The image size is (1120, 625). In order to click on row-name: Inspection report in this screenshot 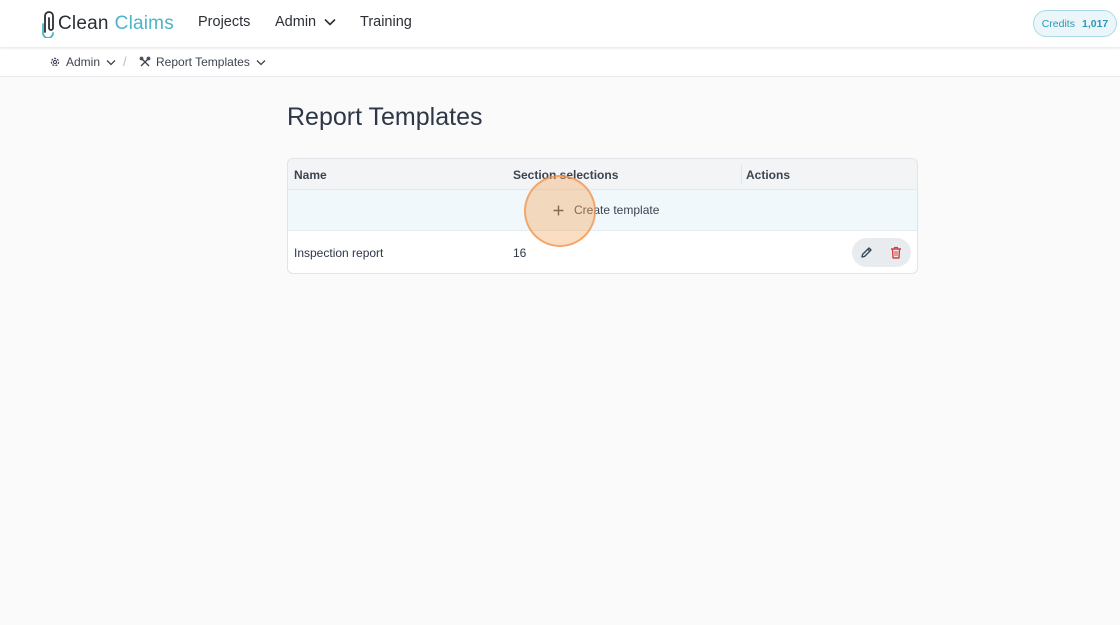, I will do `click(339, 253)`.